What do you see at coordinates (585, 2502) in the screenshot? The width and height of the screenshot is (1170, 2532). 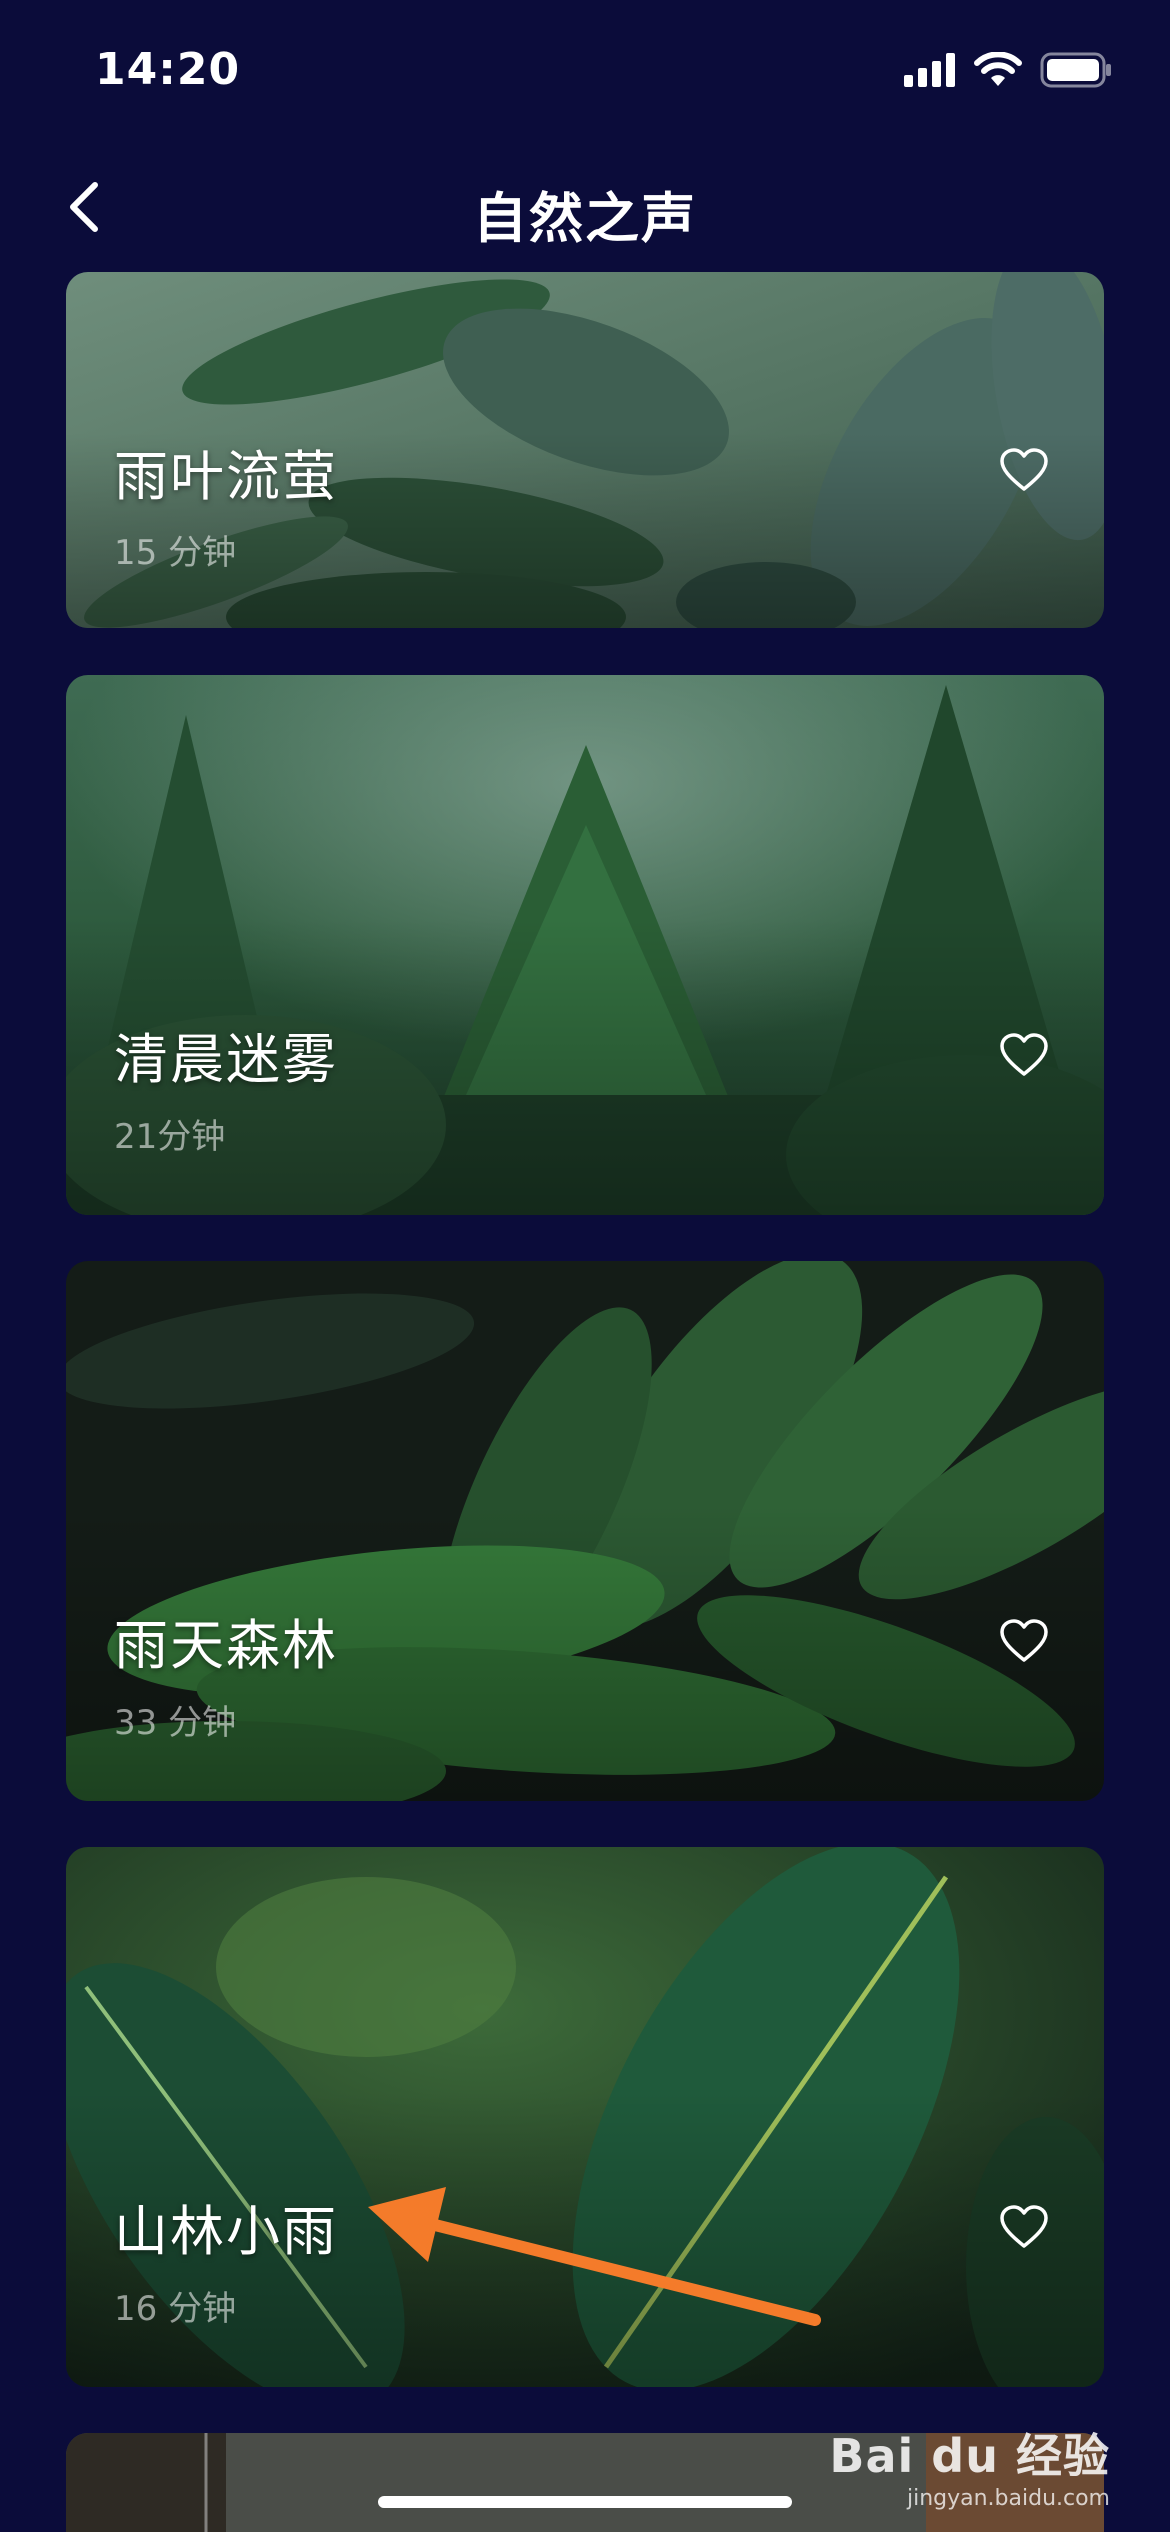 I see `home-indicator` at bounding box center [585, 2502].